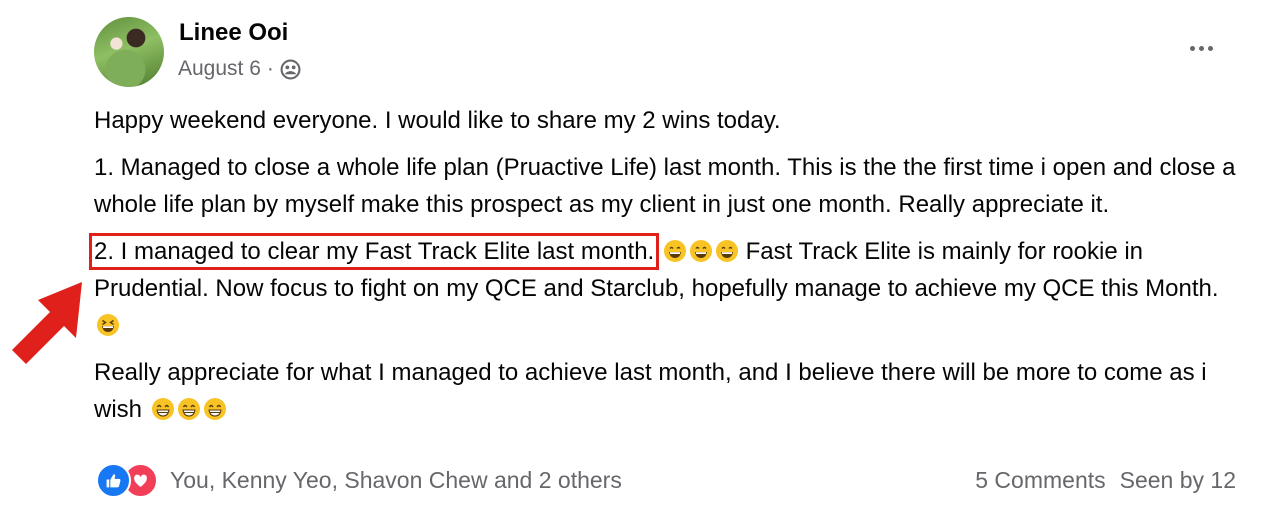 Image resolution: width=1275 pixels, height=528 pixels. I want to click on more-options-button, so click(1201, 48).